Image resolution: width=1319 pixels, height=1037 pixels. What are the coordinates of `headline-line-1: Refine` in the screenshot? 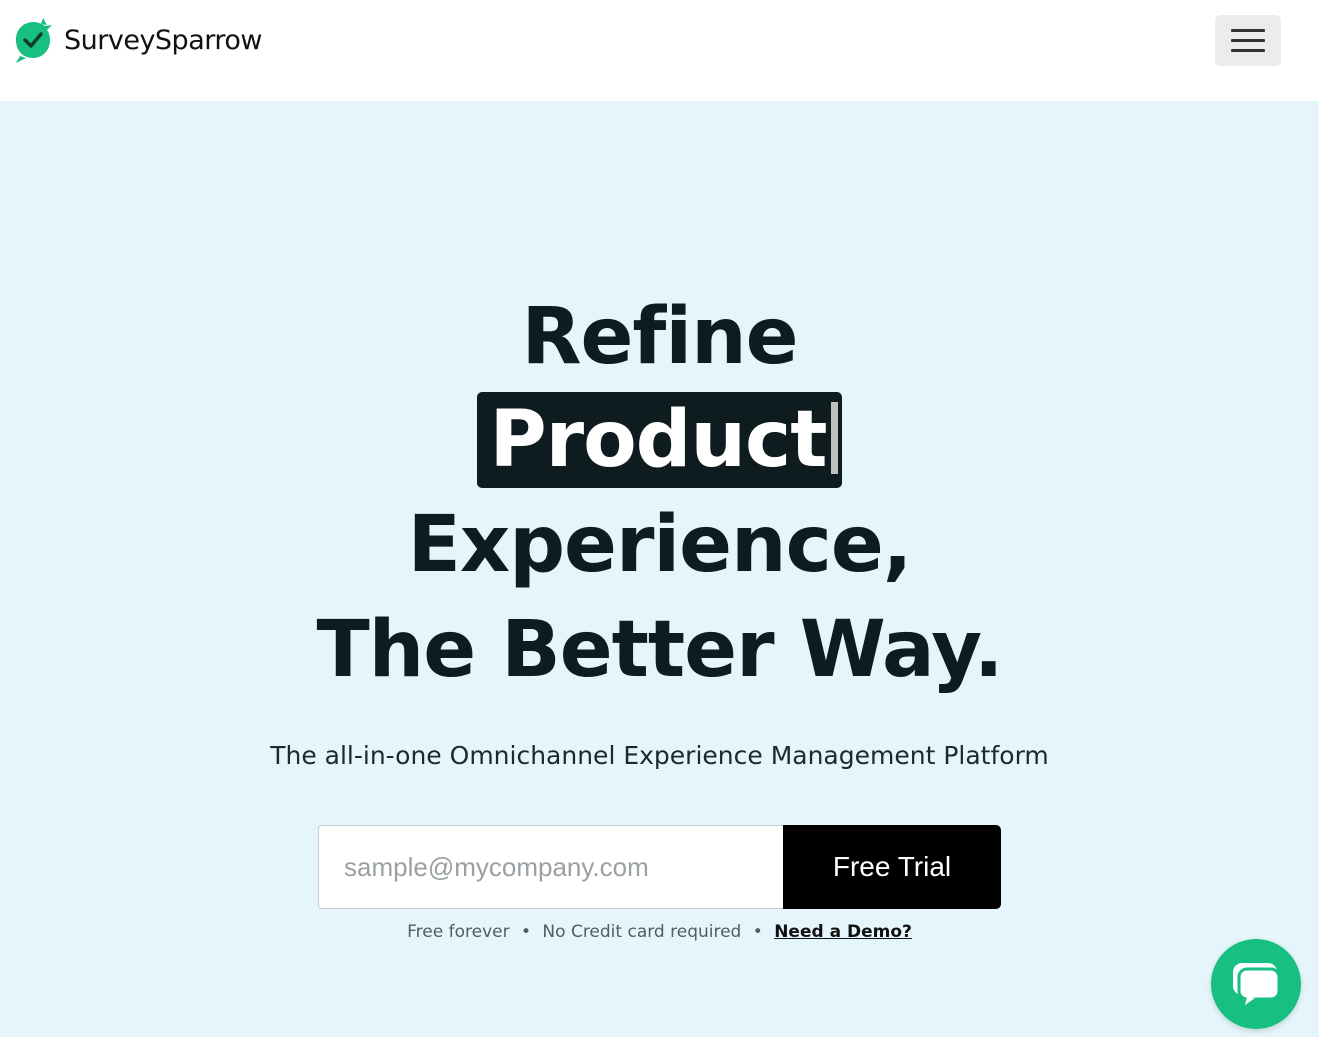 It's located at (659, 337).